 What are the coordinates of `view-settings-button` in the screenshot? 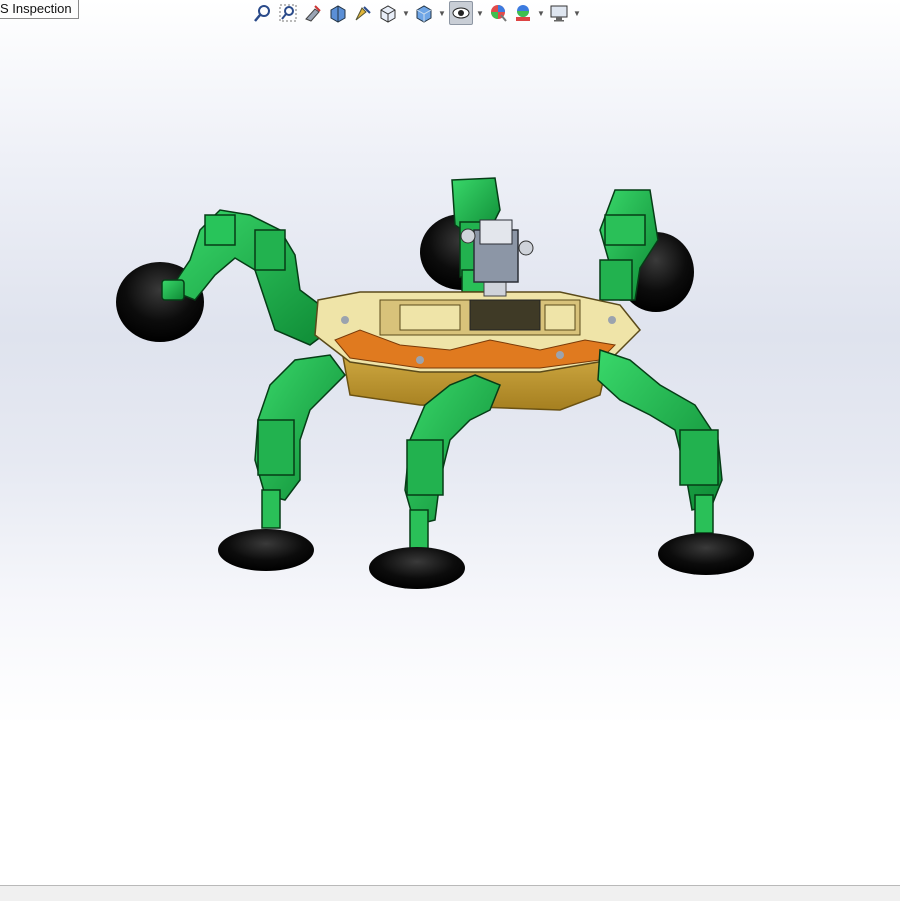 It's located at (559, 13).